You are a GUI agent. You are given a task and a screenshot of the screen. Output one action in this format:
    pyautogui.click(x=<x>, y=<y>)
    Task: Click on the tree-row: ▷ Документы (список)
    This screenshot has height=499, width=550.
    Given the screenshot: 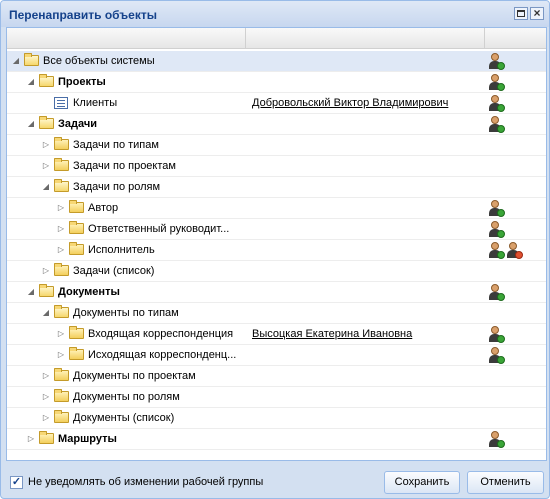 What is the action you would take?
    pyautogui.click(x=276, y=418)
    